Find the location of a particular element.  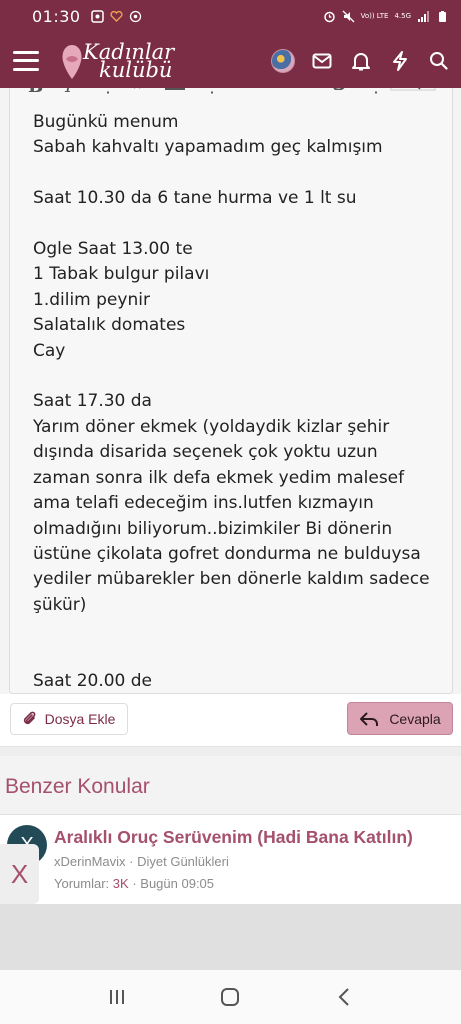

home-icon is located at coordinates (230, 997).